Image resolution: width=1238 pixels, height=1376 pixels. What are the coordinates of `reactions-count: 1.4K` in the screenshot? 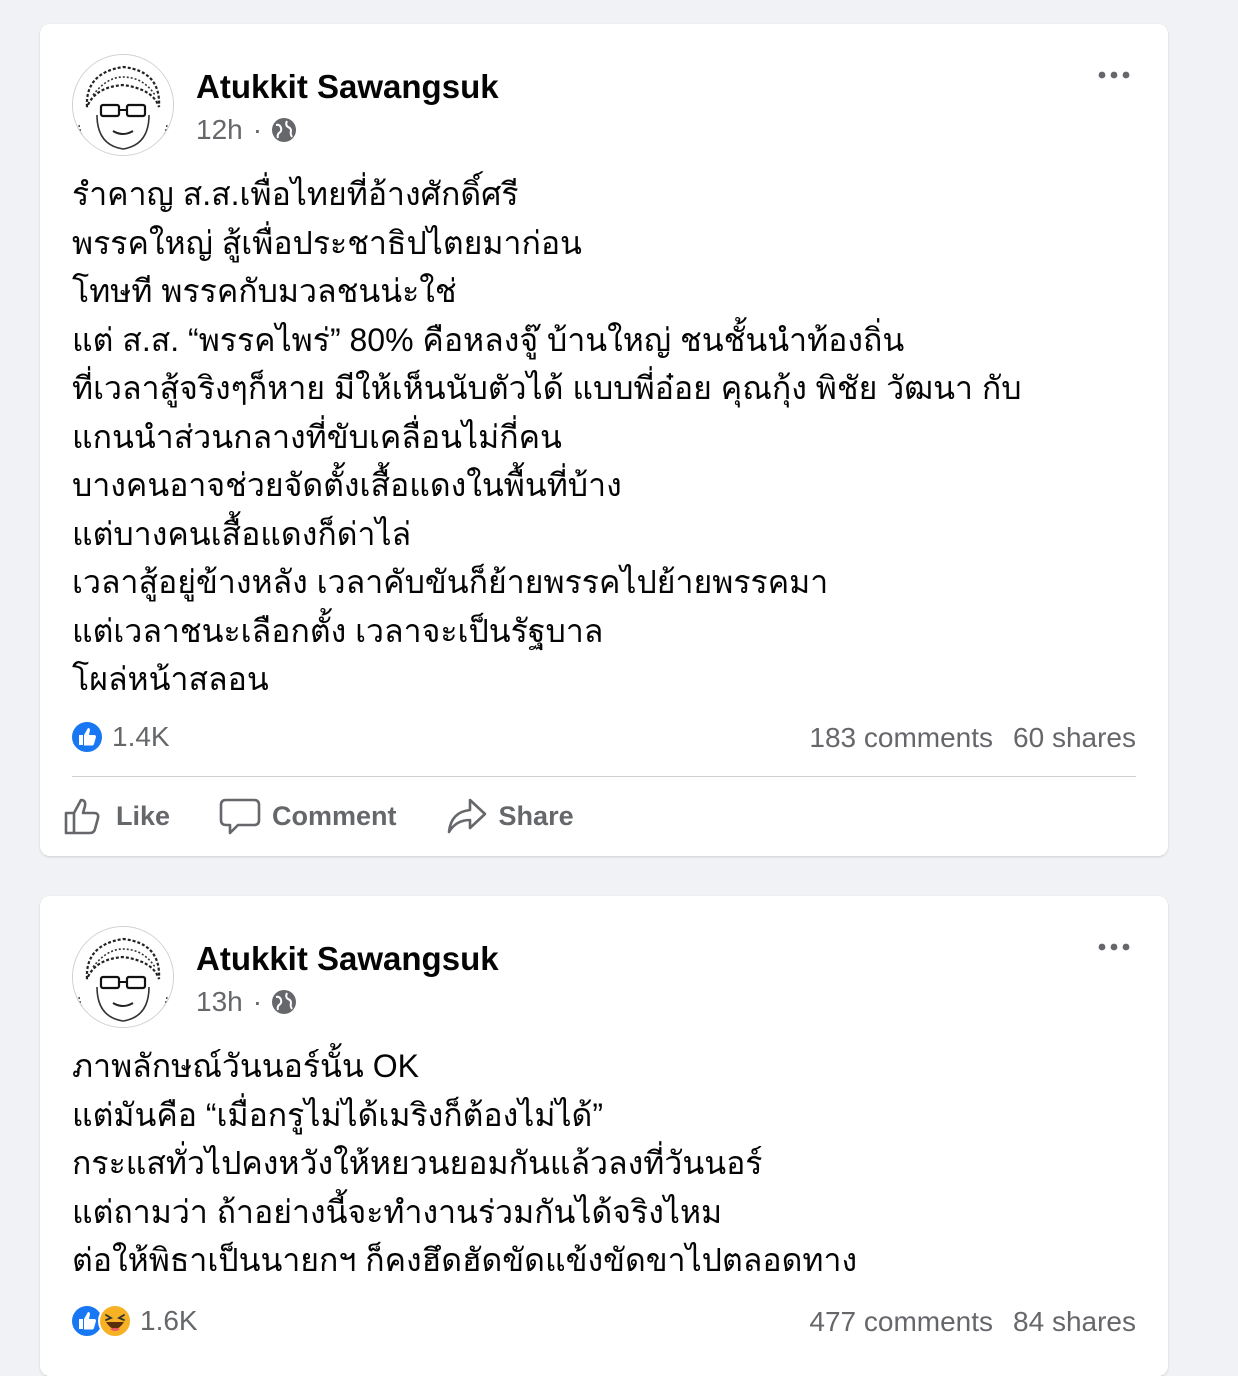 It's located at (141, 736).